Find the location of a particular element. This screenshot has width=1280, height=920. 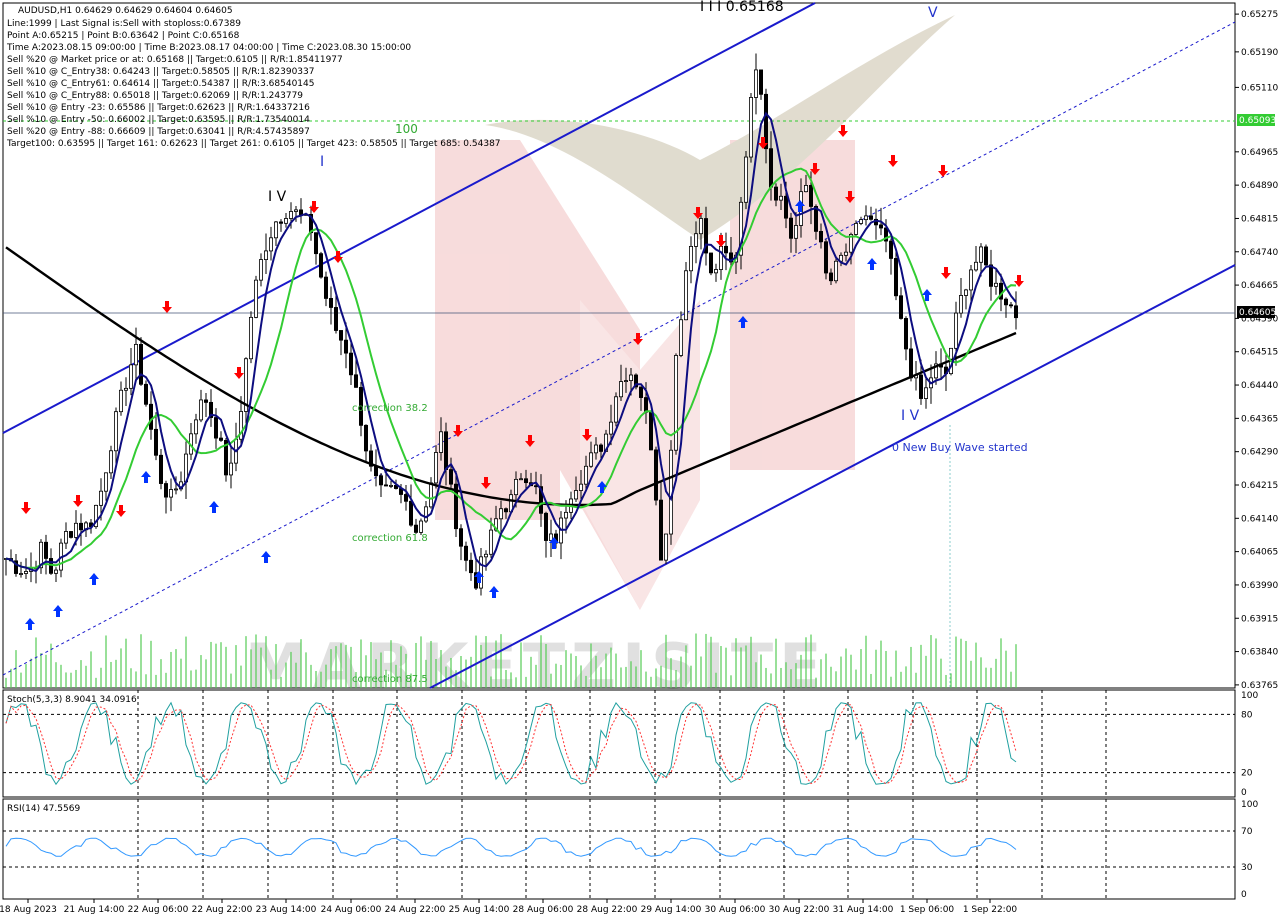

x-tick-label: 28 Aug 06:00 is located at coordinates (543, 910).